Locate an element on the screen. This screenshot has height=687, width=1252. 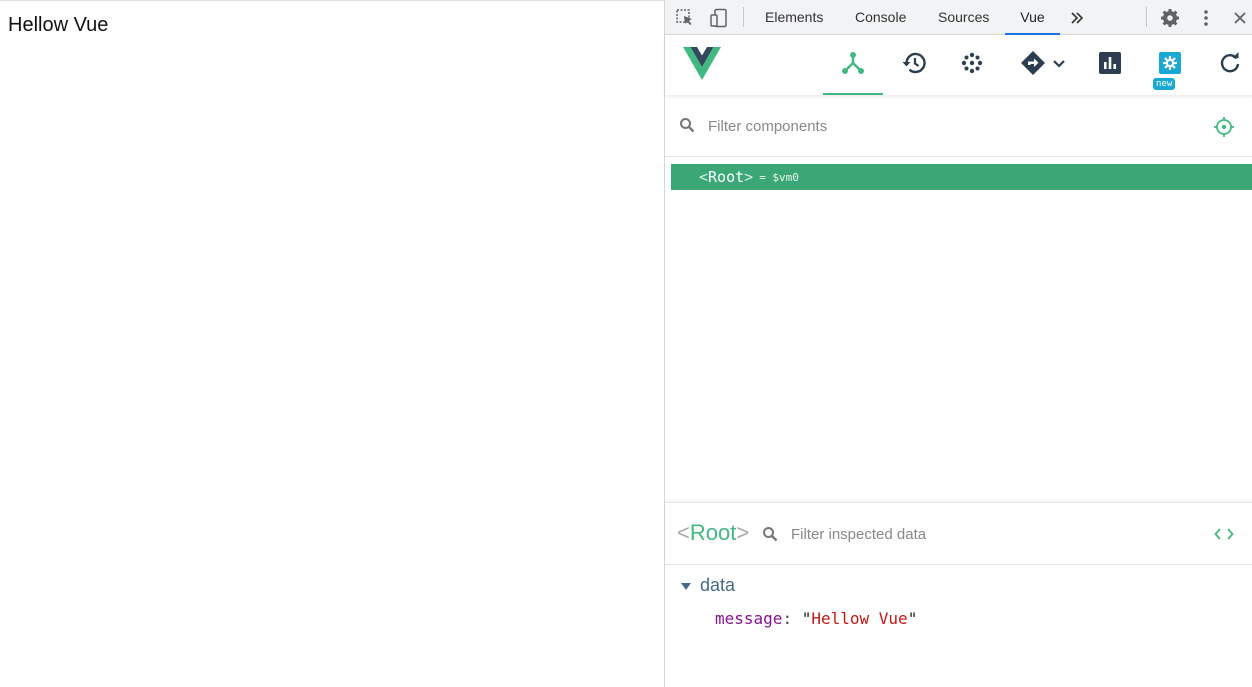
filter-inspected-data-input is located at coordinates (989, 534).